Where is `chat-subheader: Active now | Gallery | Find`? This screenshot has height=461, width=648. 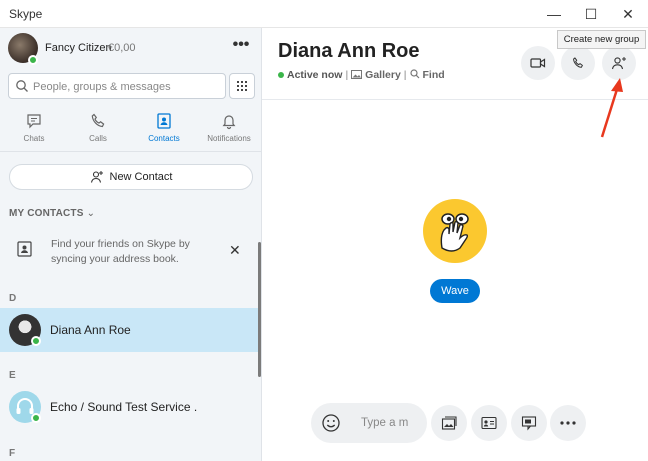
chat-subheader: Active now | Gallery | Find is located at coordinates (361, 75).